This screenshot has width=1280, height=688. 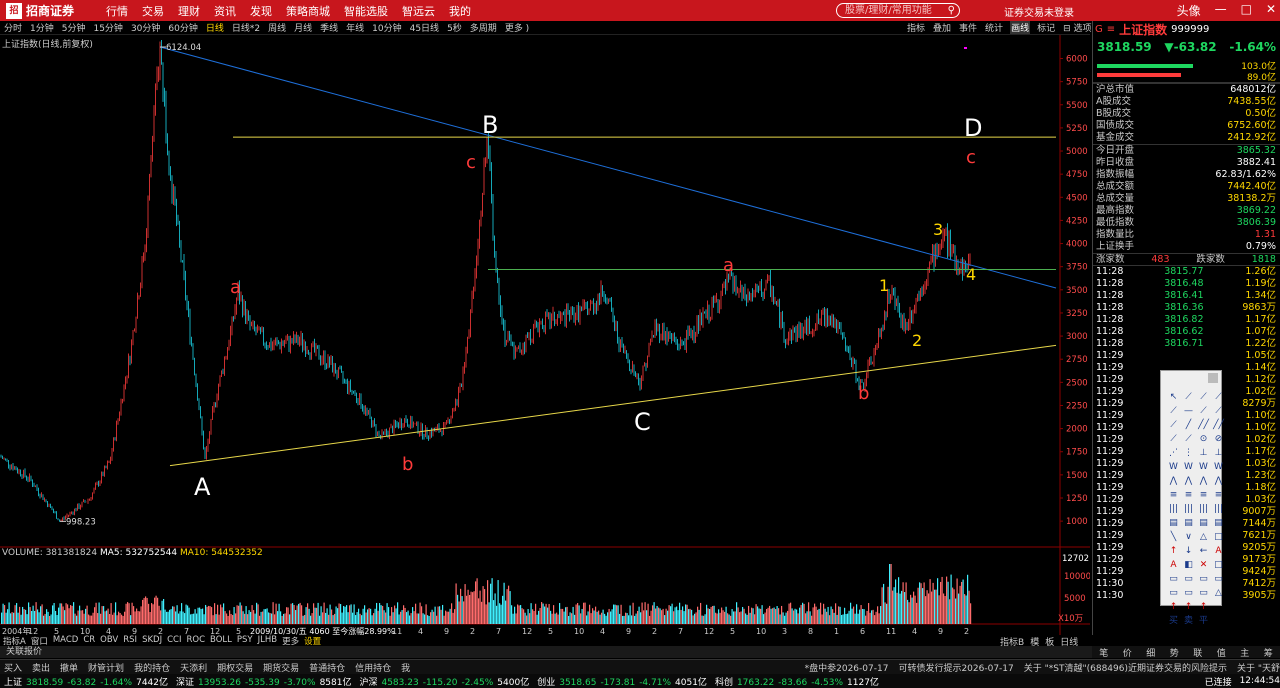 I want to click on indicator-tab: 更多, so click(x=290, y=641).